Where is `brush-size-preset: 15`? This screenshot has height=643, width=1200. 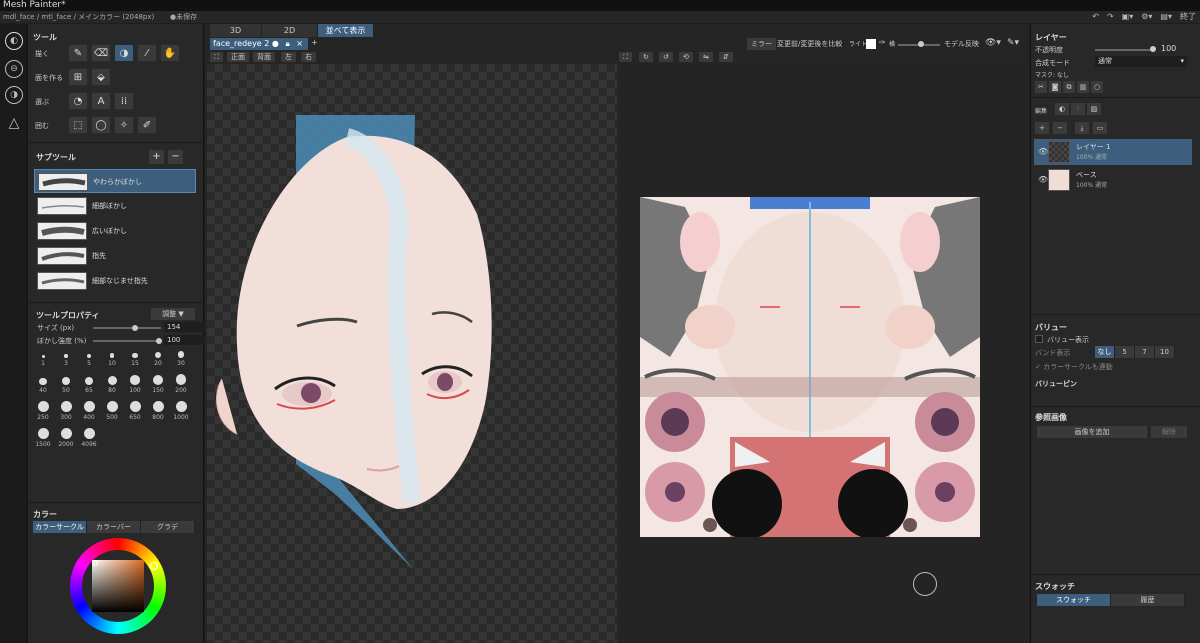 brush-size-preset: 15 is located at coordinates (135, 356).